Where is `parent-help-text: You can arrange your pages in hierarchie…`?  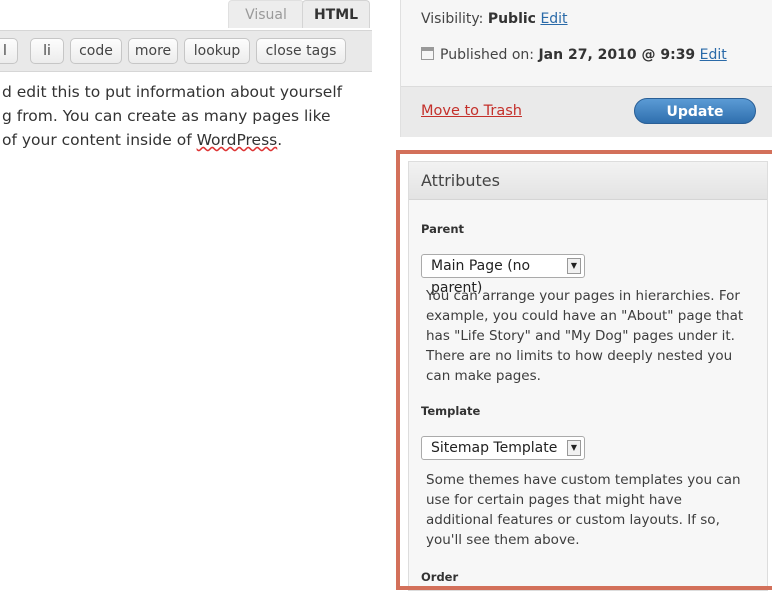
parent-help-text: You can arrange your pages in hierarchie… is located at coordinates (591, 336).